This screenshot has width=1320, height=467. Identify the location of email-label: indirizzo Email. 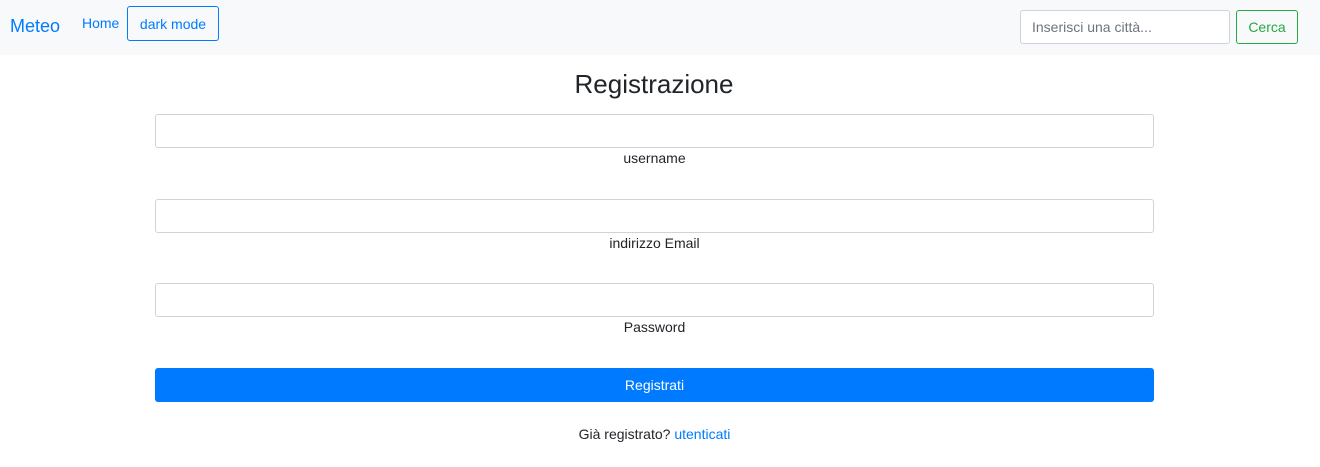
(654, 243).